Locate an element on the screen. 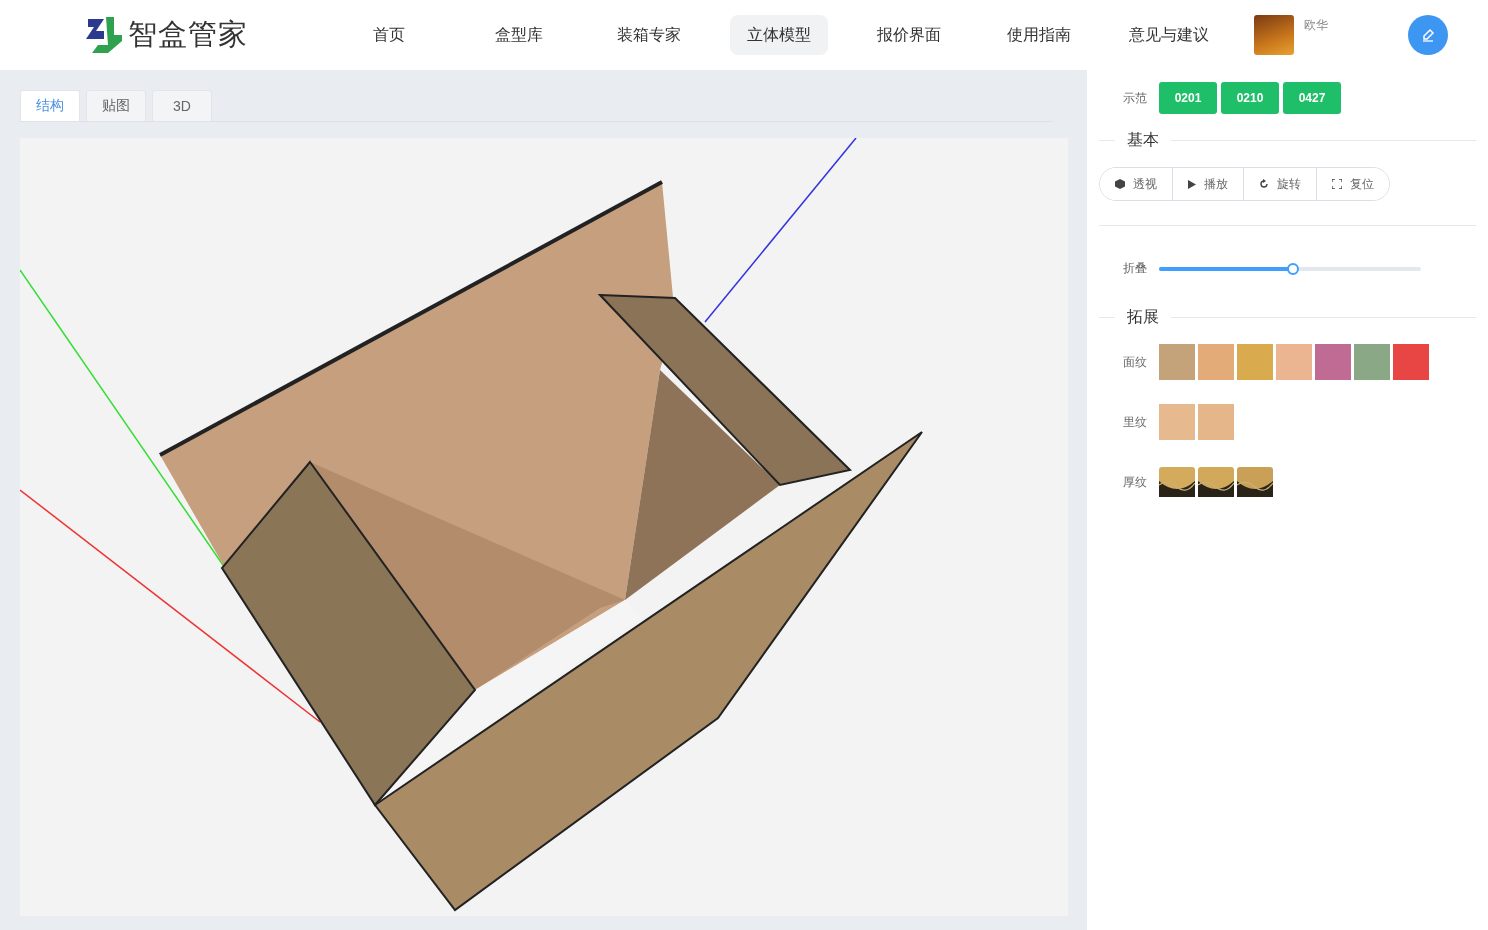 This screenshot has height=930, width=1488. toolbar-button: 透视 is located at coordinates (1136, 184).